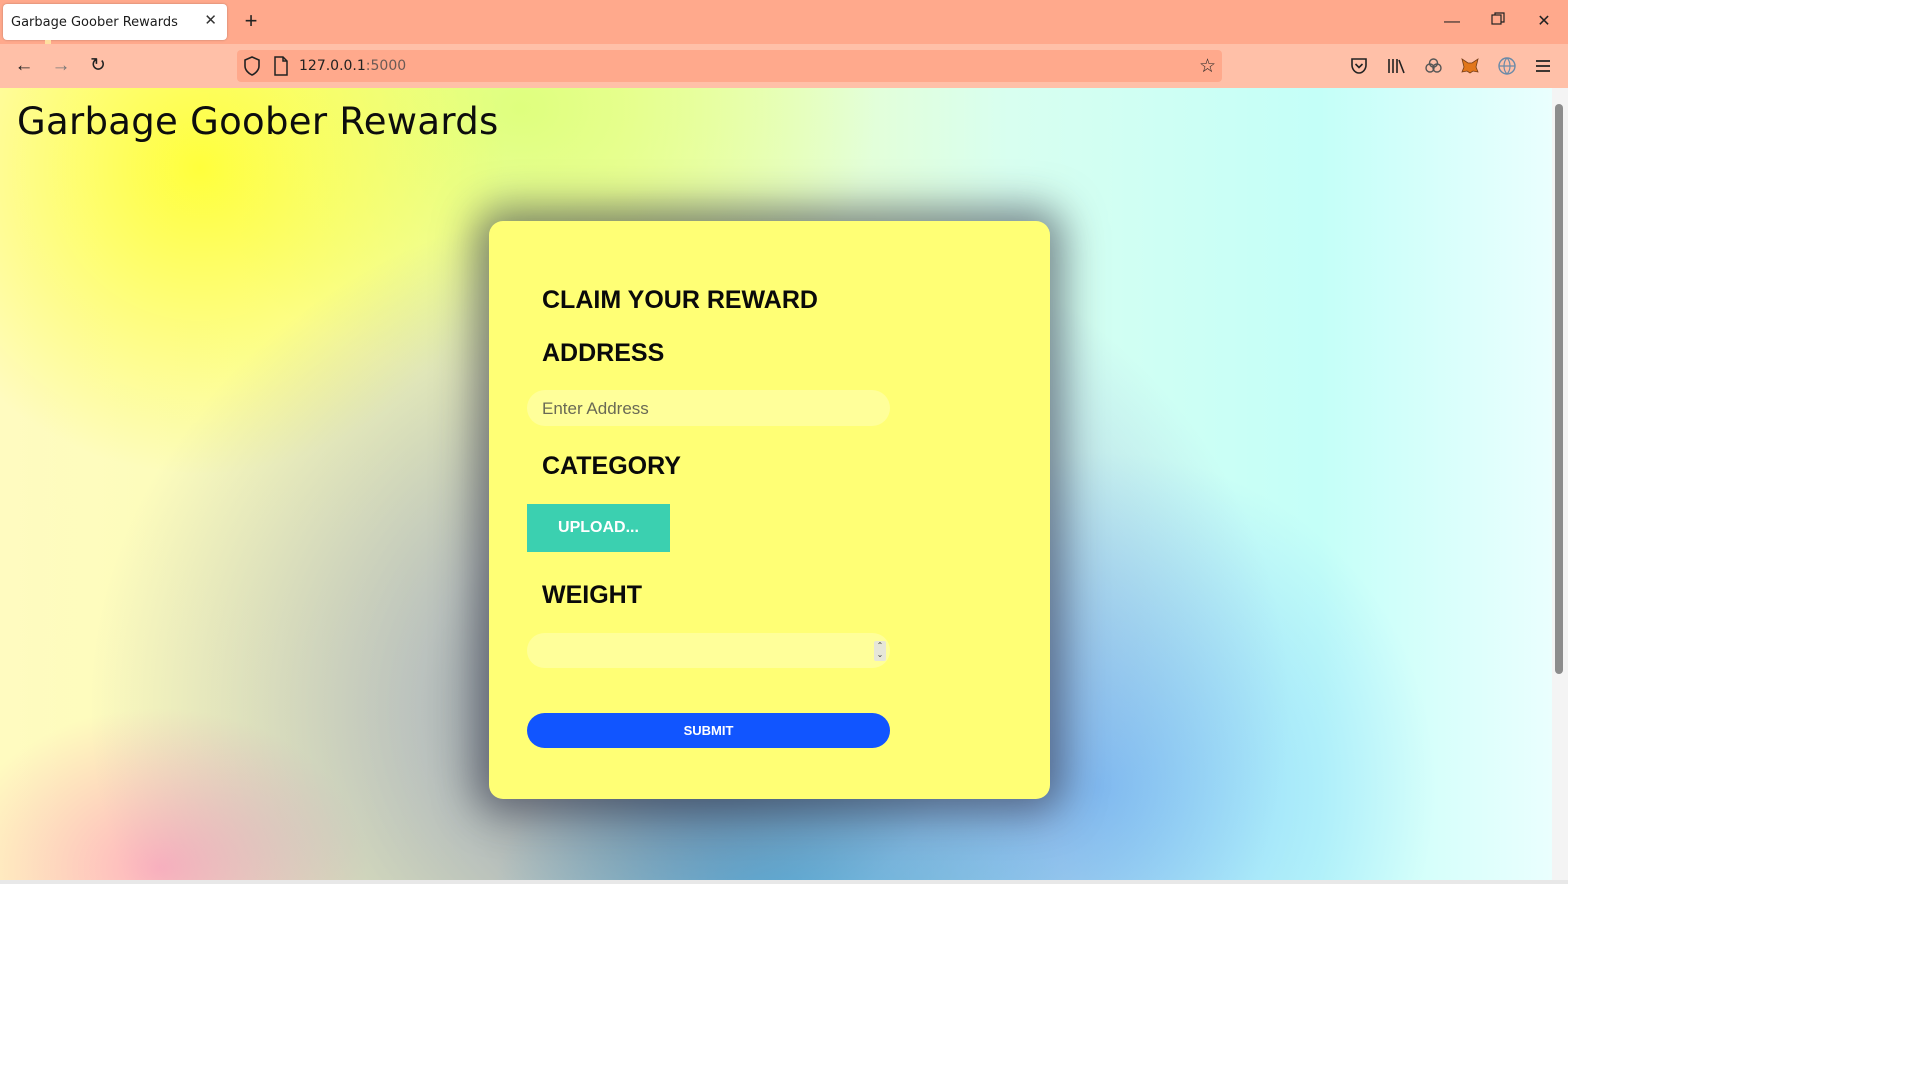 This screenshot has width=1920, height=1080. What do you see at coordinates (603, 353) in the screenshot?
I see `address-label: ADDRESS` at bounding box center [603, 353].